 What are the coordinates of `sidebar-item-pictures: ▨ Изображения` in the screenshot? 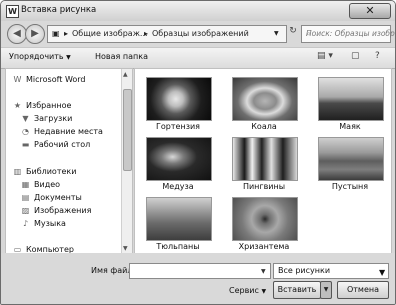 It's located at (56, 210).